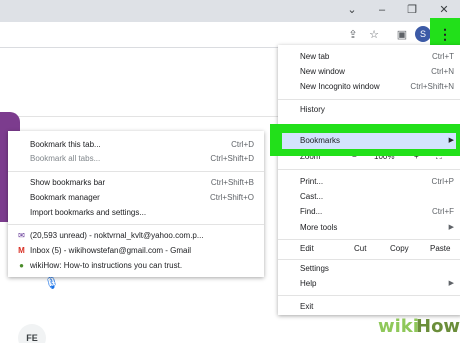 Image resolution: width=460 pixels, height=343 pixels. What do you see at coordinates (382, 10) in the screenshot?
I see `minimize-icon: –` at bounding box center [382, 10].